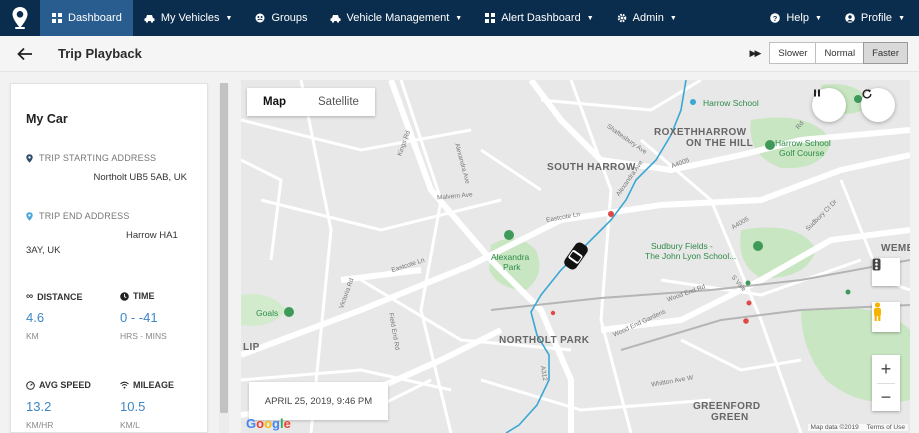  What do you see at coordinates (886, 369) in the screenshot?
I see `zoom-in-button: +` at bounding box center [886, 369].